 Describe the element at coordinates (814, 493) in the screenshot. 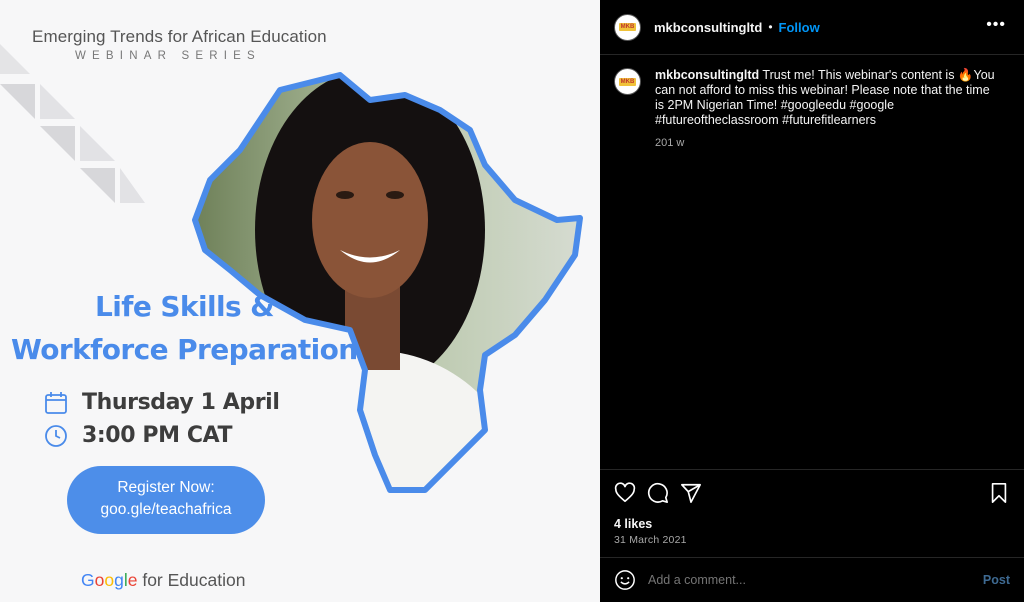

I see `action-bar` at that location.